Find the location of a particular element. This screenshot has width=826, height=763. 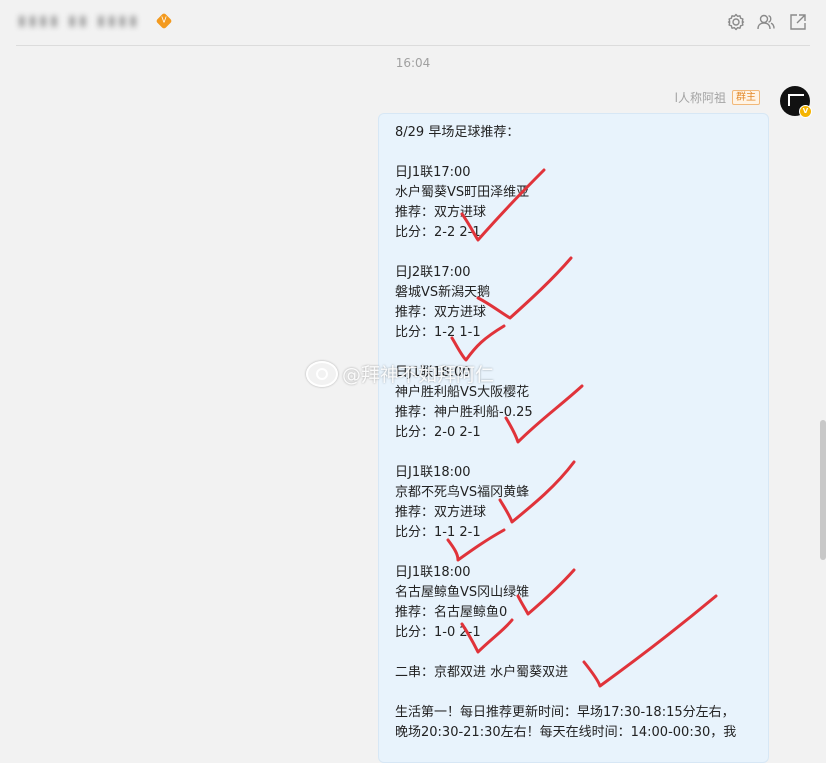

message-line: 推荐：名古屋鲸鱼0 is located at coordinates (451, 612).